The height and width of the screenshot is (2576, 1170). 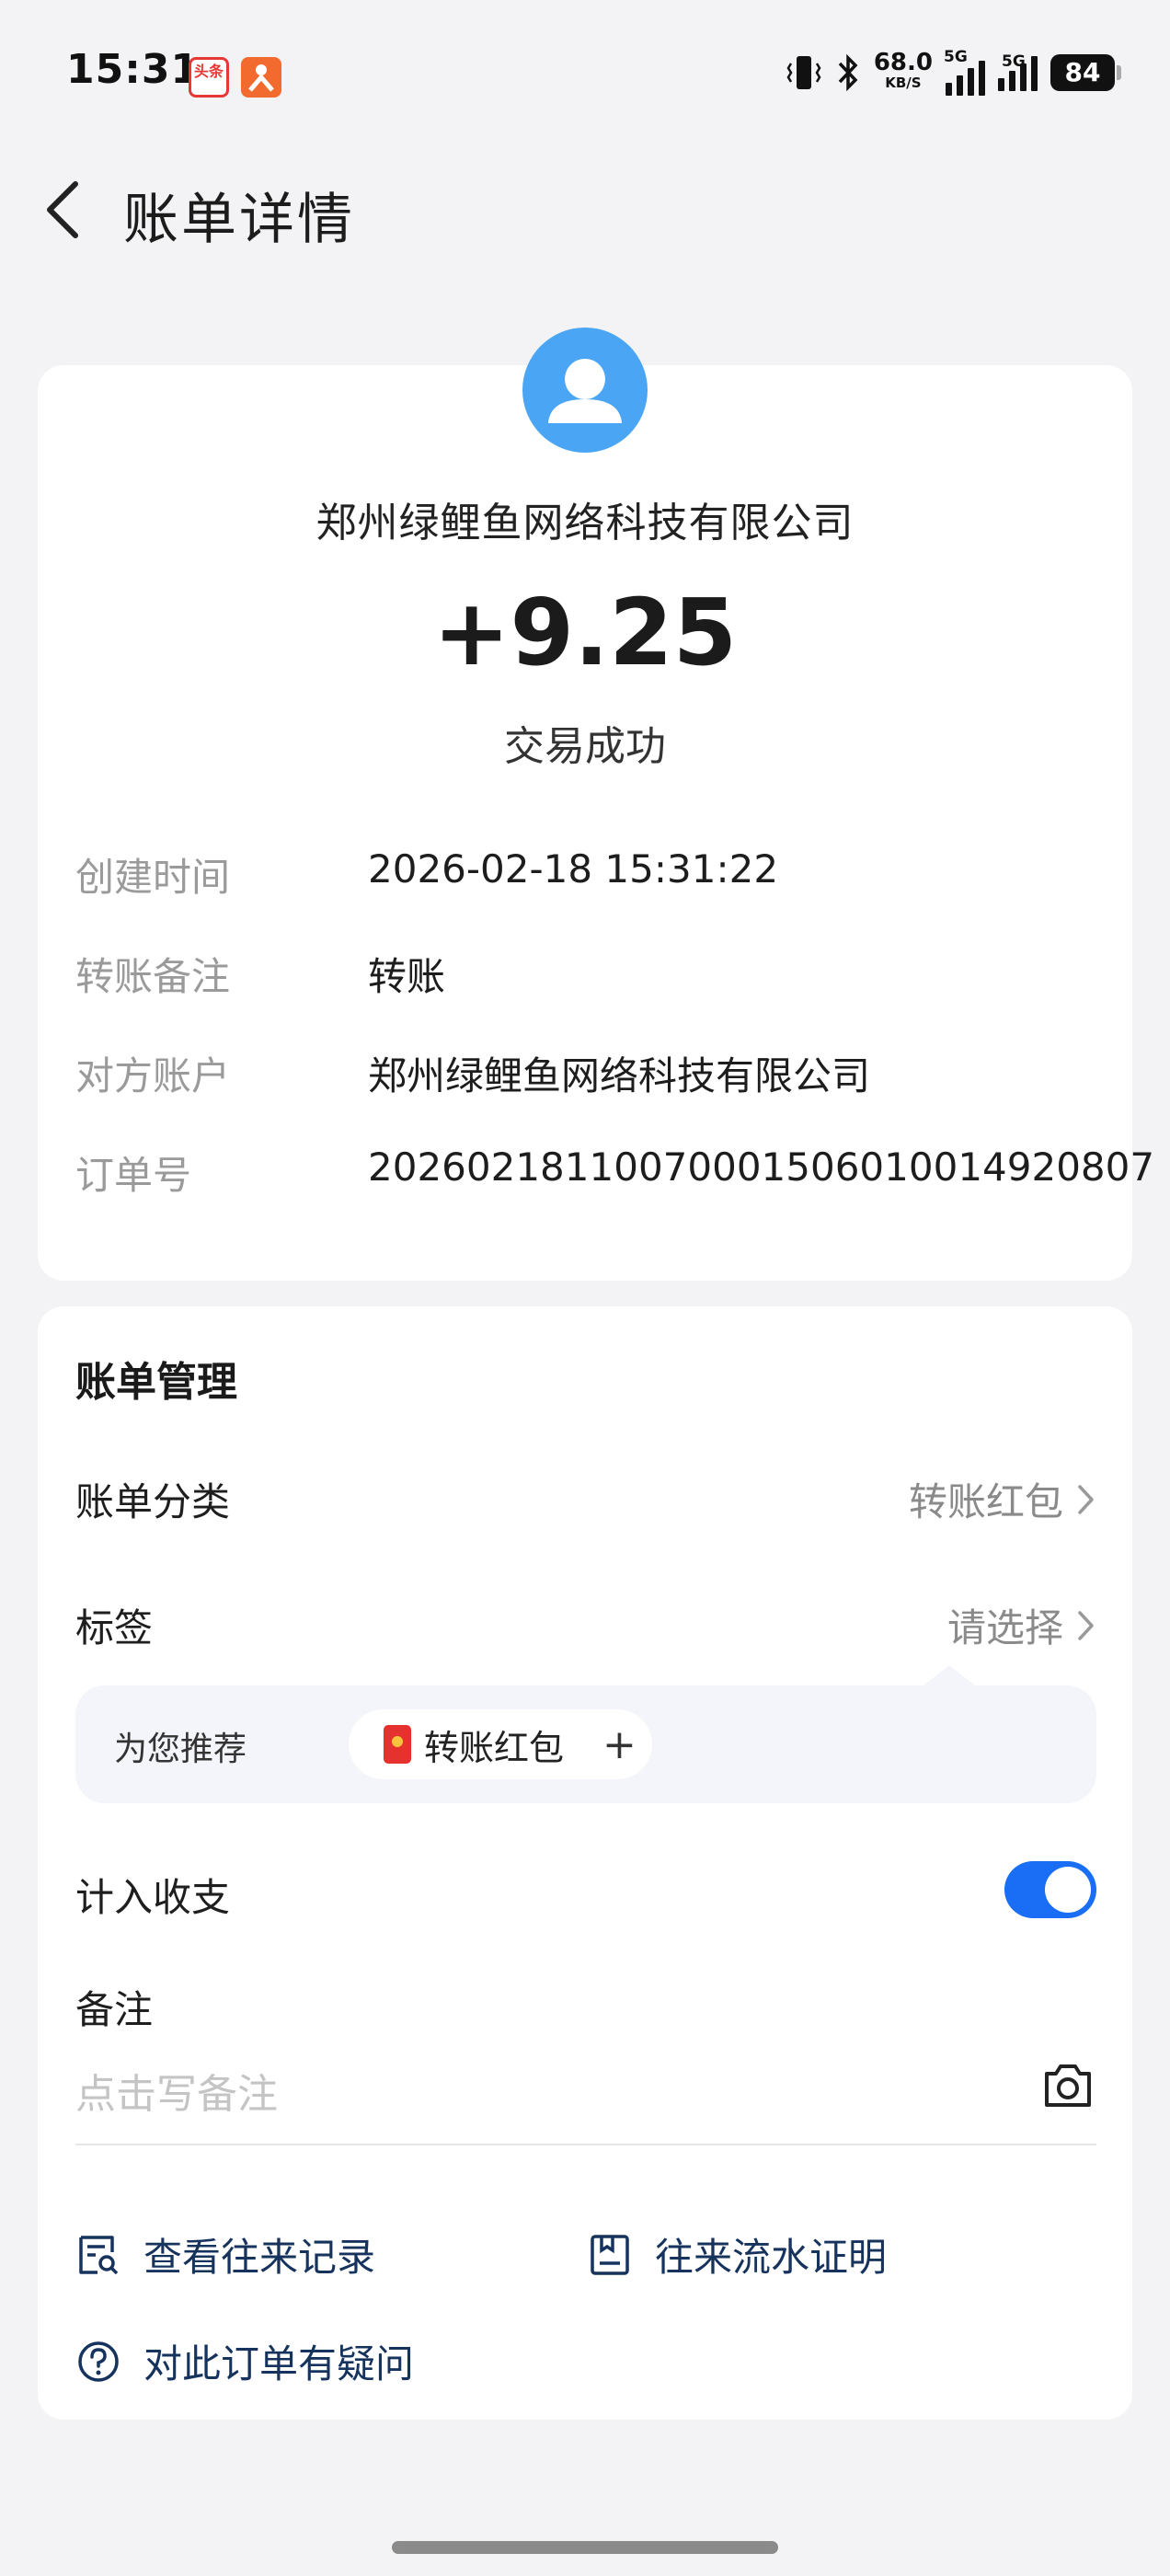 What do you see at coordinates (98, 2361) in the screenshot?
I see `question-circle-icon` at bounding box center [98, 2361].